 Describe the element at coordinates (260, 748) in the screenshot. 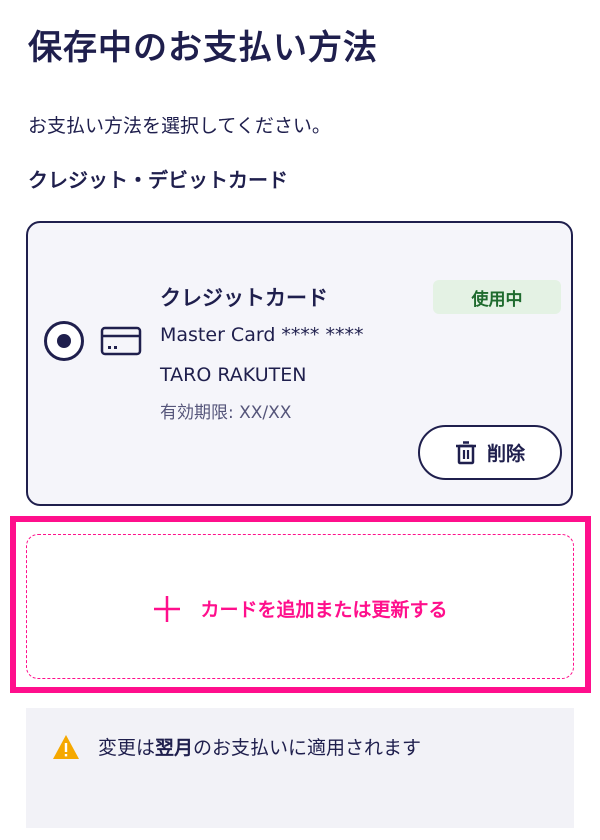

I see `notice-text: 変更は翌月のお支払いに適用されます` at that location.